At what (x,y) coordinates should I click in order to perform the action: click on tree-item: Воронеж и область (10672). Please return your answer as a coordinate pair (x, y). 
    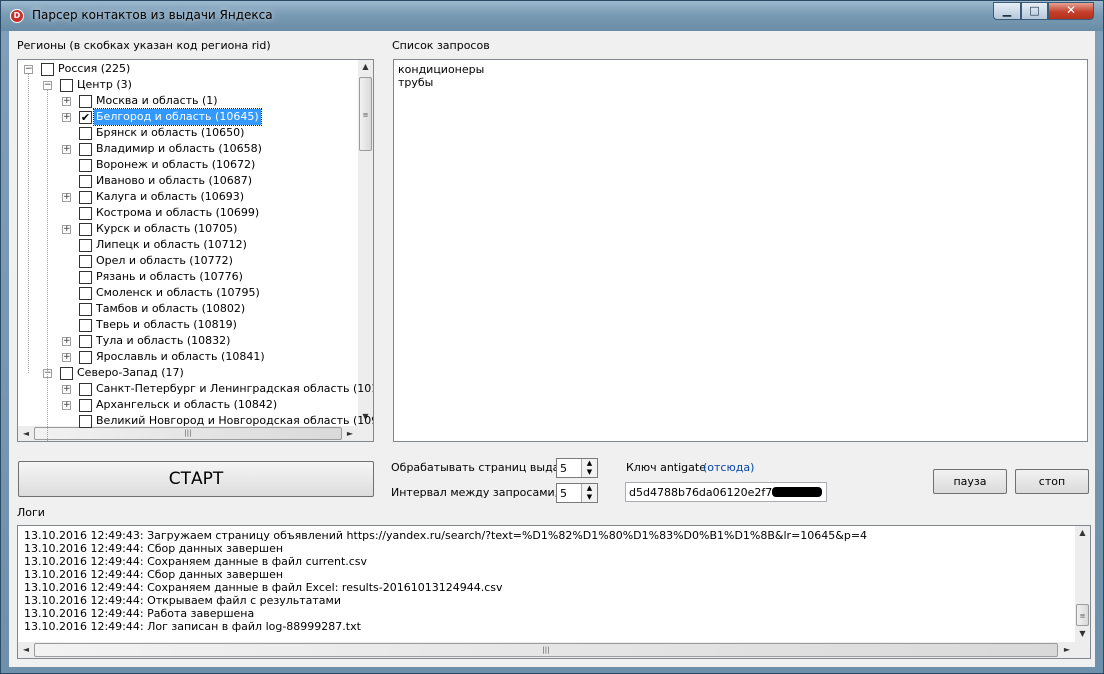
    Looking at the image, I should click on (188, 165).